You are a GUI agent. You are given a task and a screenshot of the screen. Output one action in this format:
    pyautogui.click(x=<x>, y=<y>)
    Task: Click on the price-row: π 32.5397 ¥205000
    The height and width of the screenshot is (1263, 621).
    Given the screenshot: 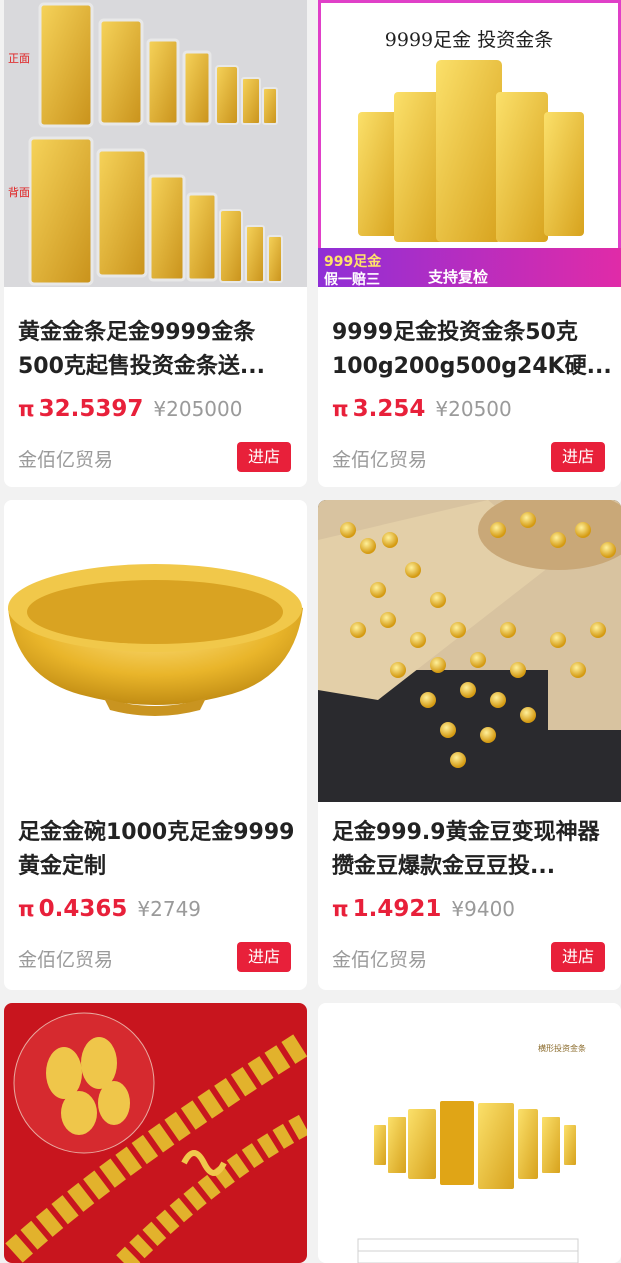 What is the action you would take?
    pyautogui.click(x=130, y=409)
    